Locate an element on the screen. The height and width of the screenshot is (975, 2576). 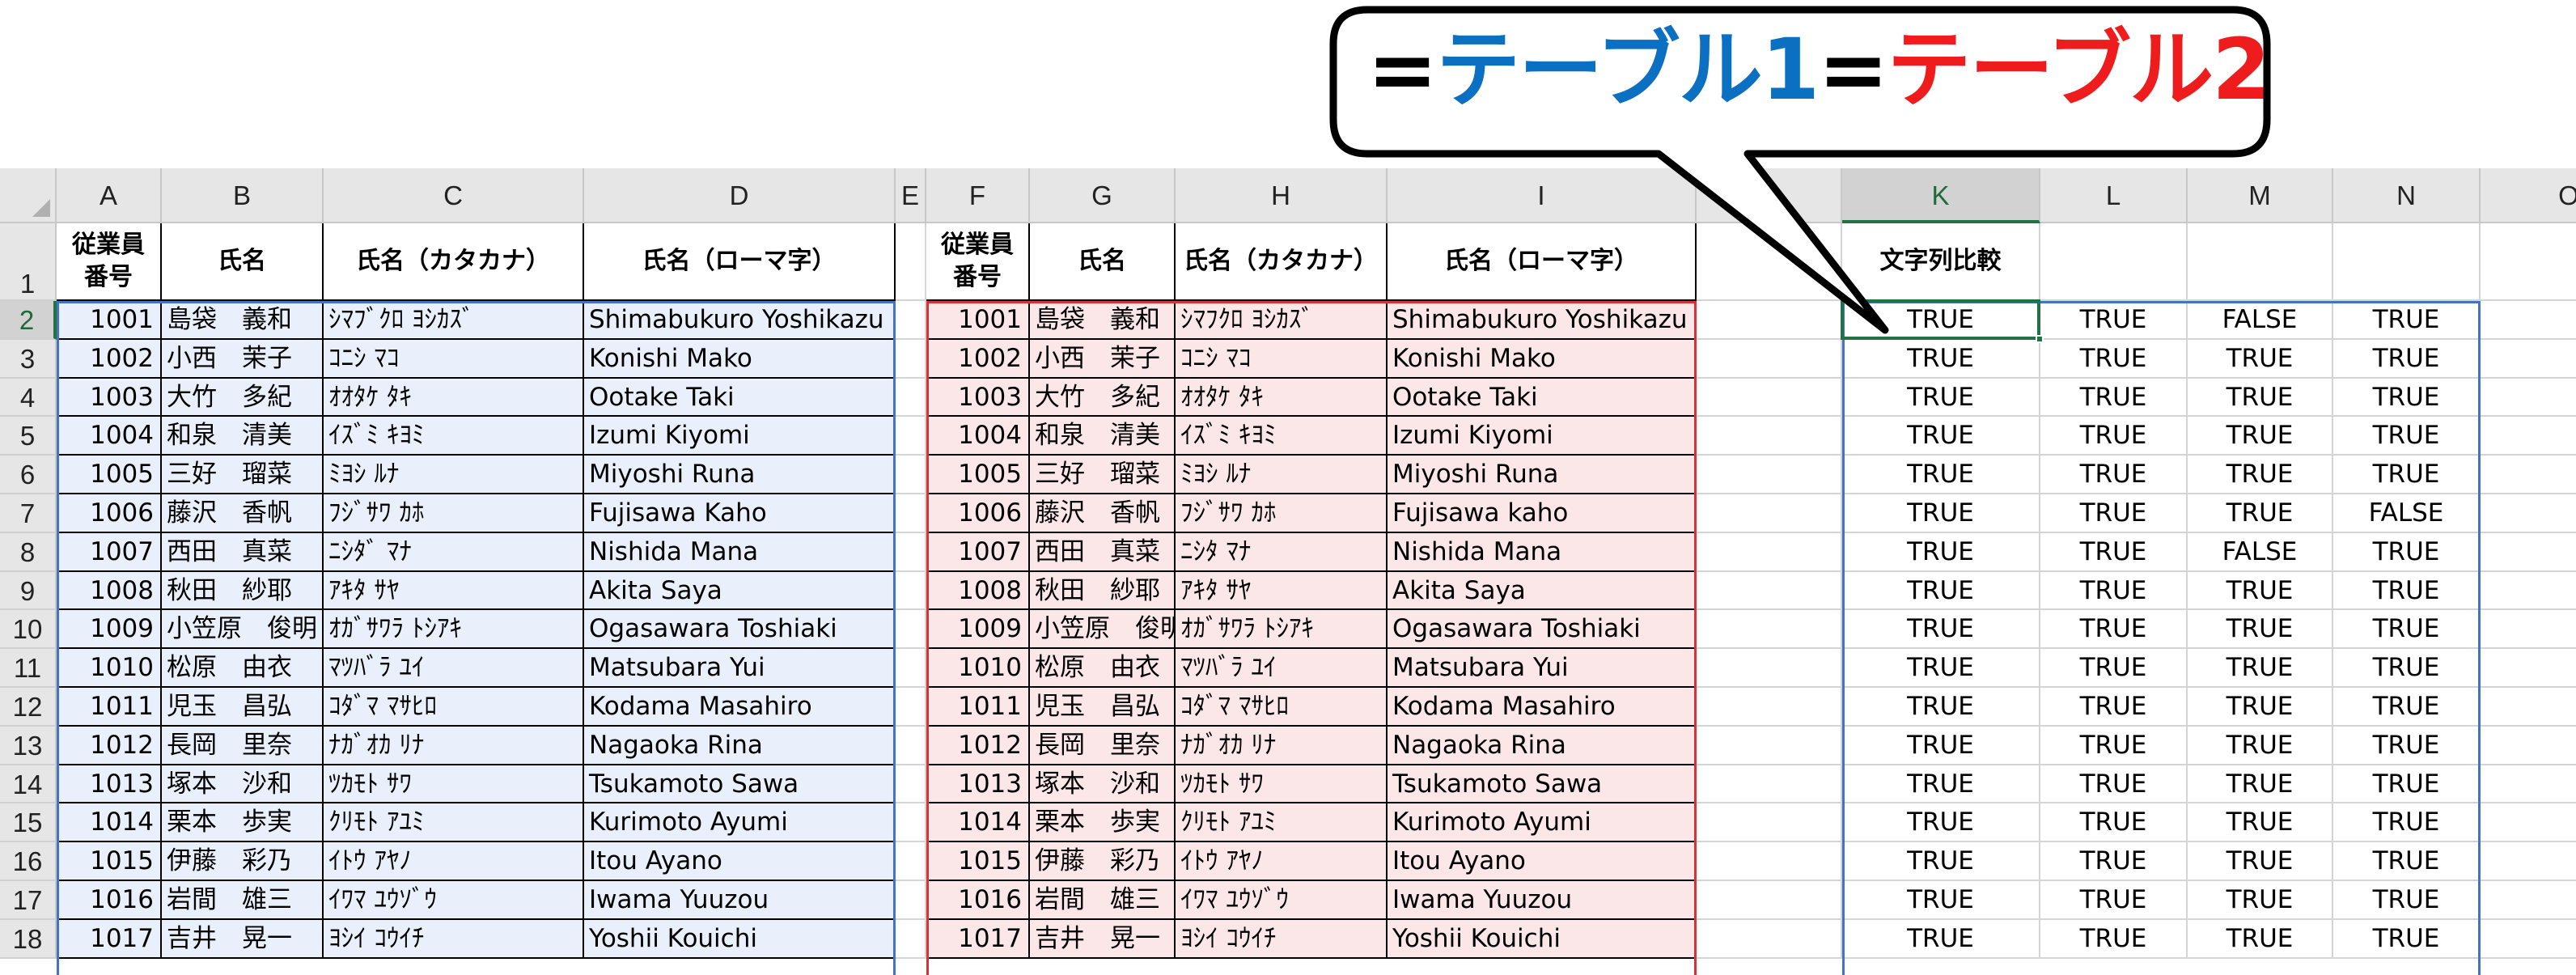
row-header-15: 15 is located at coordinates (28, 823).